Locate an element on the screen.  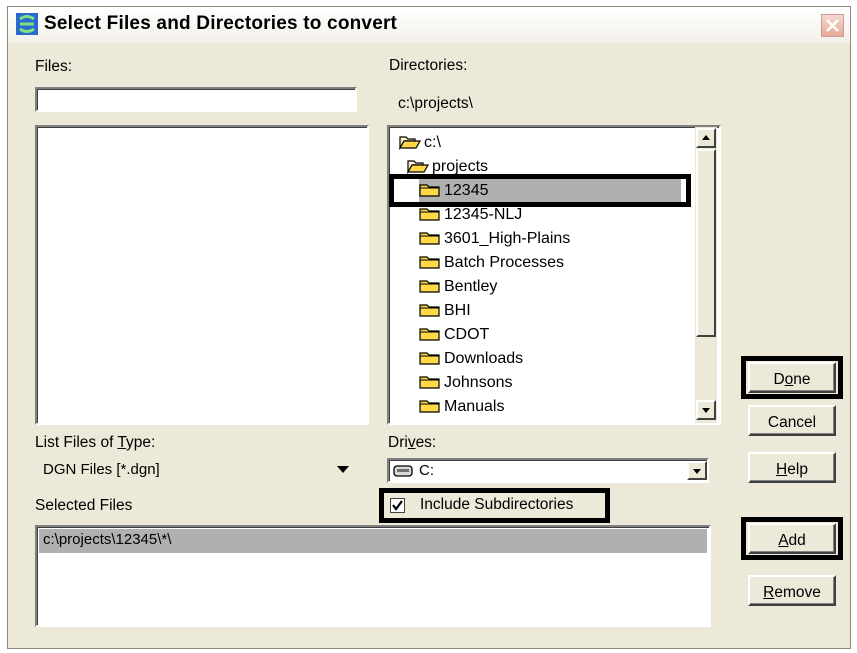
include-subdirectories-label: Include Subdirectories is located at coordinates (497, 504).